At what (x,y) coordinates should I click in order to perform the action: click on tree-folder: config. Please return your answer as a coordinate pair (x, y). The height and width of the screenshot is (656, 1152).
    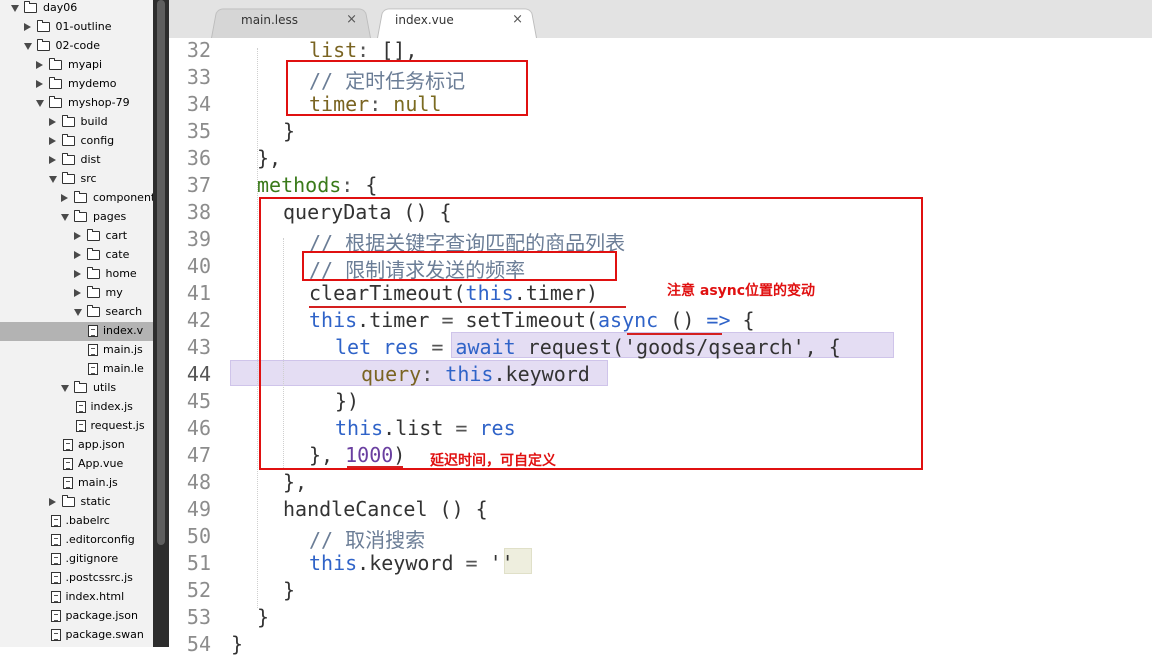
    Looking at the image, I should click on (76, 141).